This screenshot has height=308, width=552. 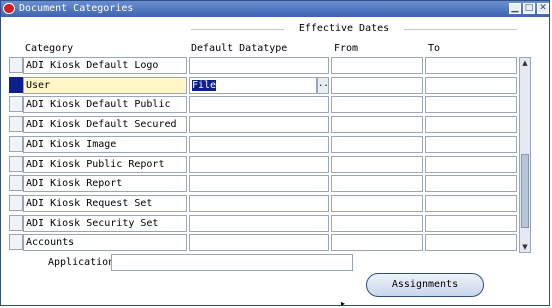 What do you see at coordinates (253, 85) in the screenshot?
I see `datatype-cell: File` at bounding box center [253, 85].